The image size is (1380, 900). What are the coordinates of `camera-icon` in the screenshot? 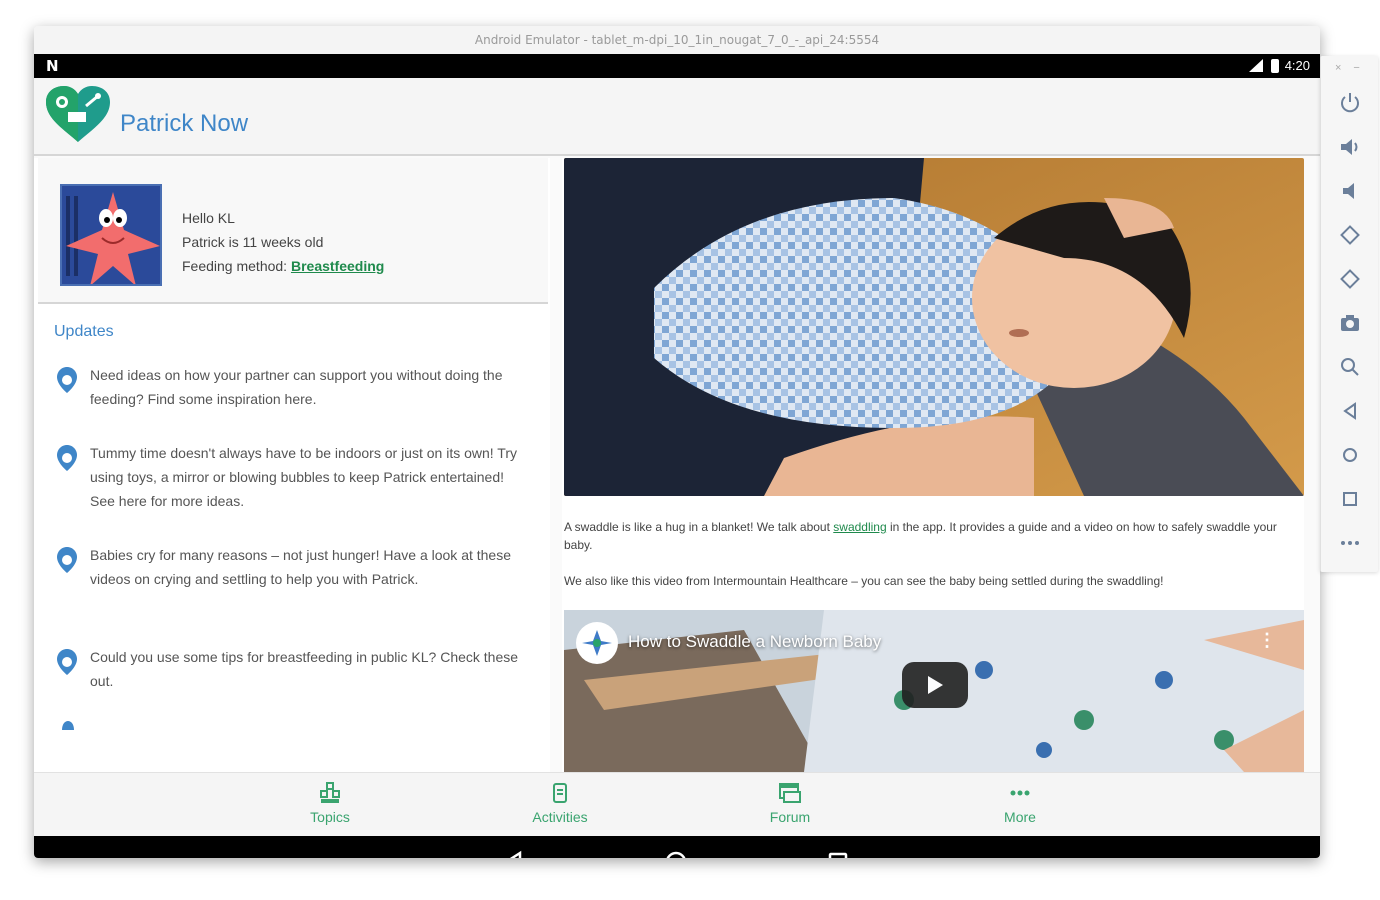 It's located at (1350, 323).